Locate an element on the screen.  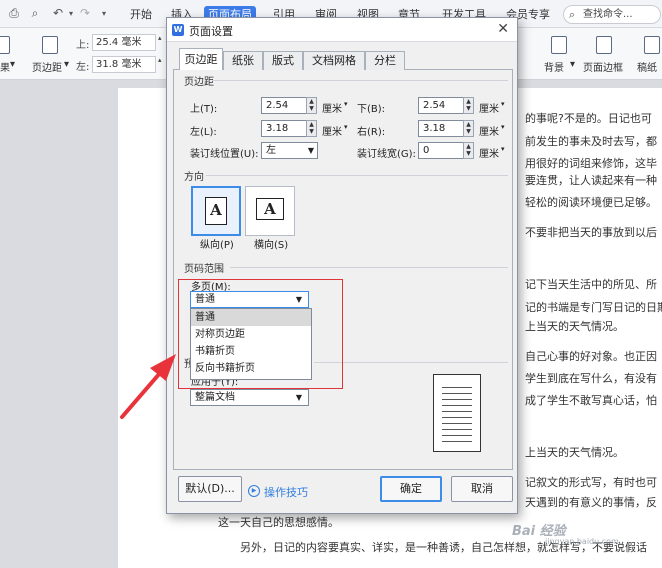
page-range-section-title: 页码范围 is located at coordinates (204, 269).